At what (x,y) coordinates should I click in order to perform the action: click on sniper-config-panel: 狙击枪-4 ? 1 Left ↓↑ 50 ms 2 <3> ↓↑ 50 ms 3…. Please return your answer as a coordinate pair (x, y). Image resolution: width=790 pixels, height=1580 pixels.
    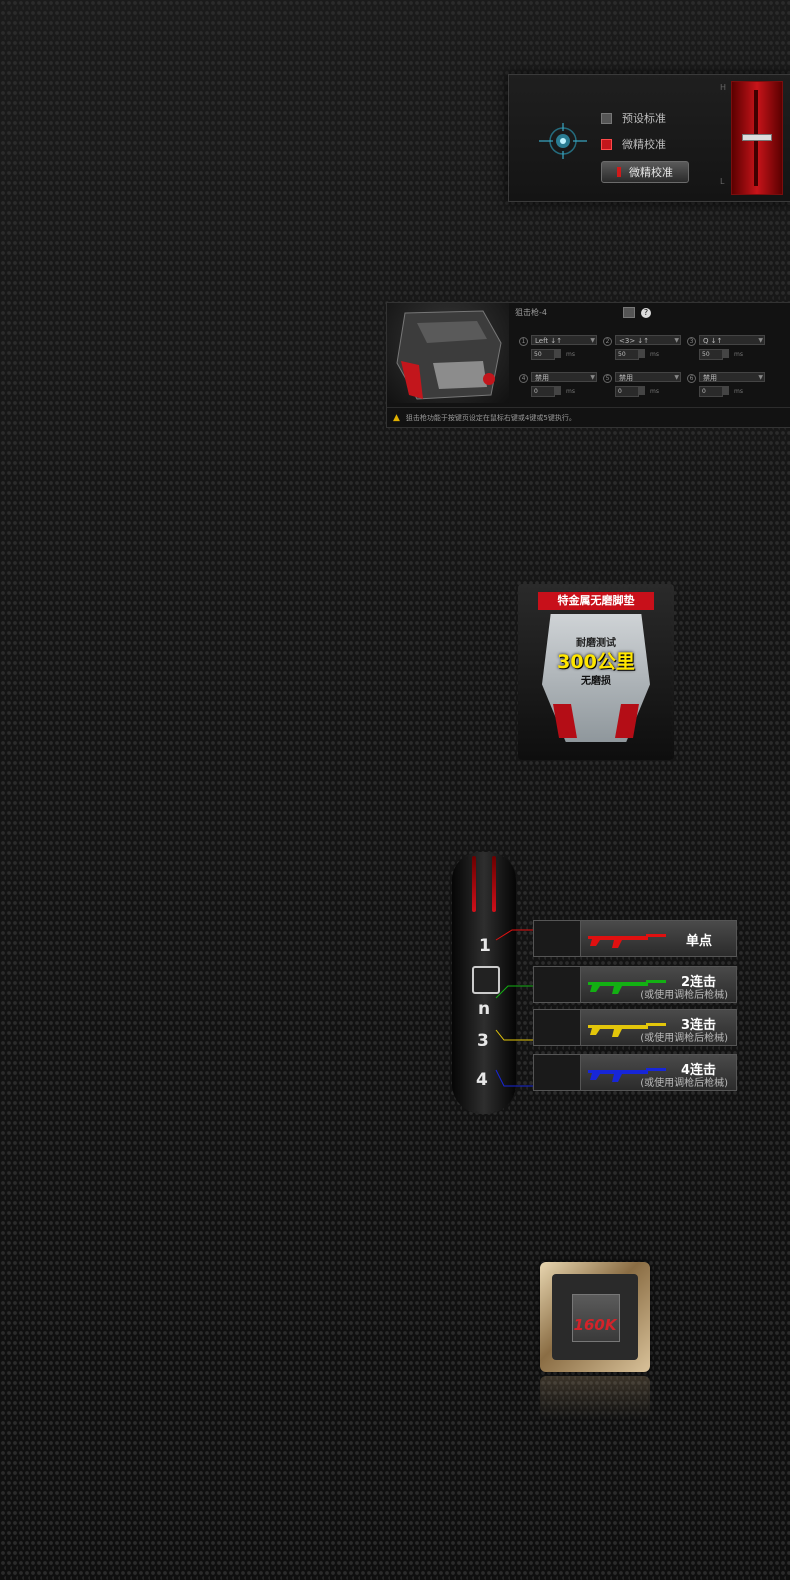
    Looking at the image, I should click on (588, 365).